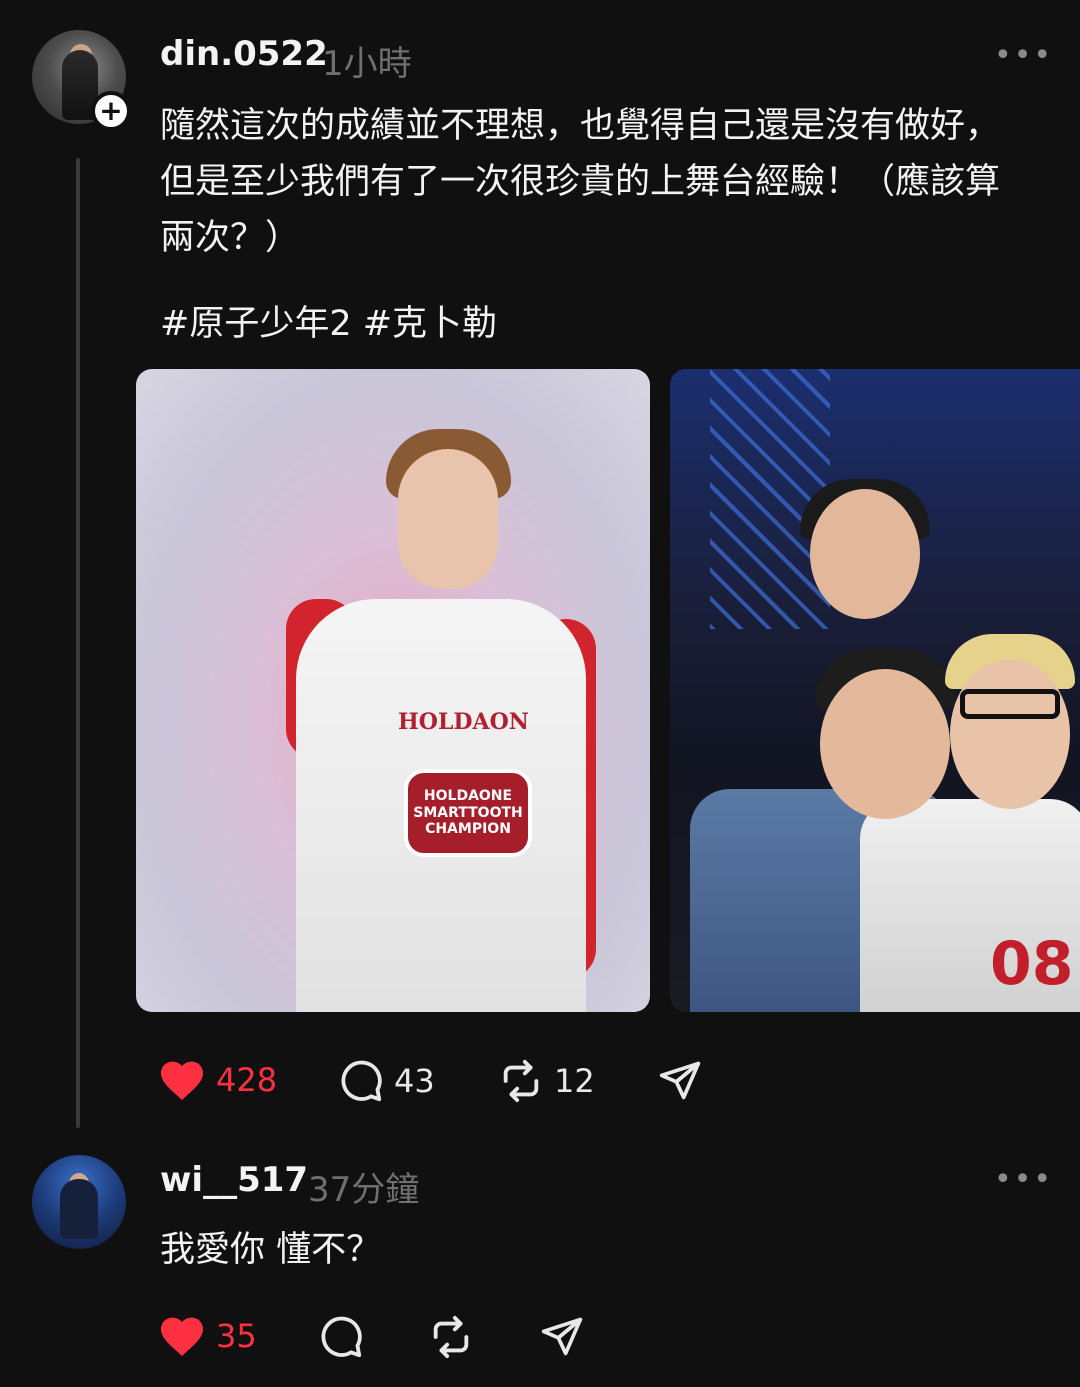  What do you see at coordinates (367, 64) in the screenshot?
I see `post-timestamp: 1小時` at bounding box center [367, 64].